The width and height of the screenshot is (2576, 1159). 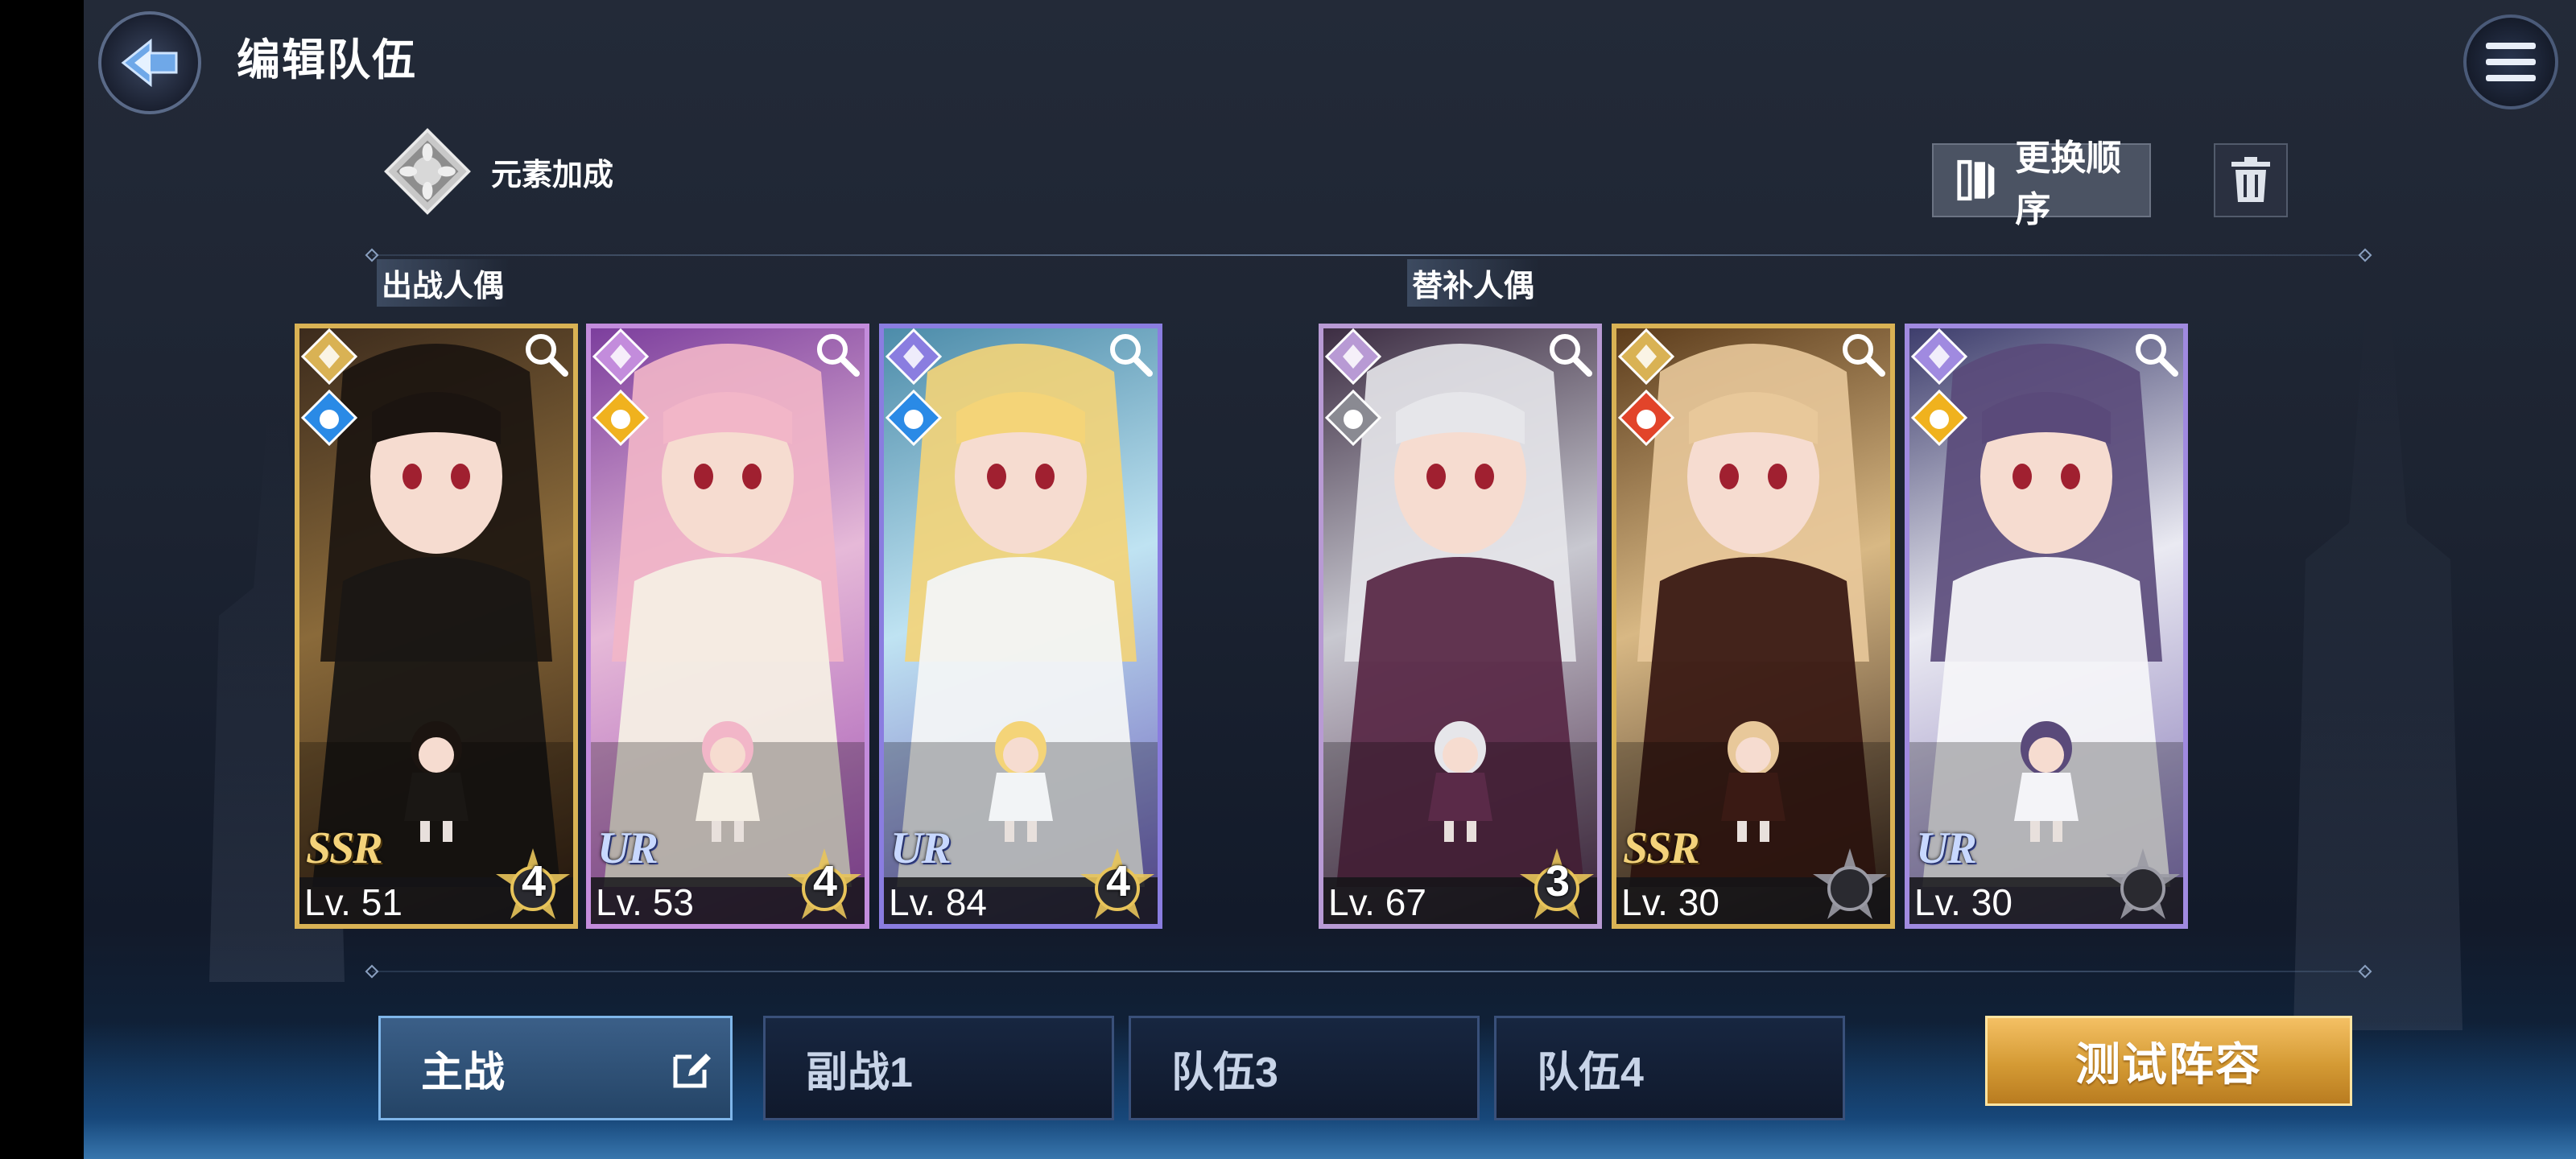 I want to click on trash-icon, so click(x=2250, y=179).